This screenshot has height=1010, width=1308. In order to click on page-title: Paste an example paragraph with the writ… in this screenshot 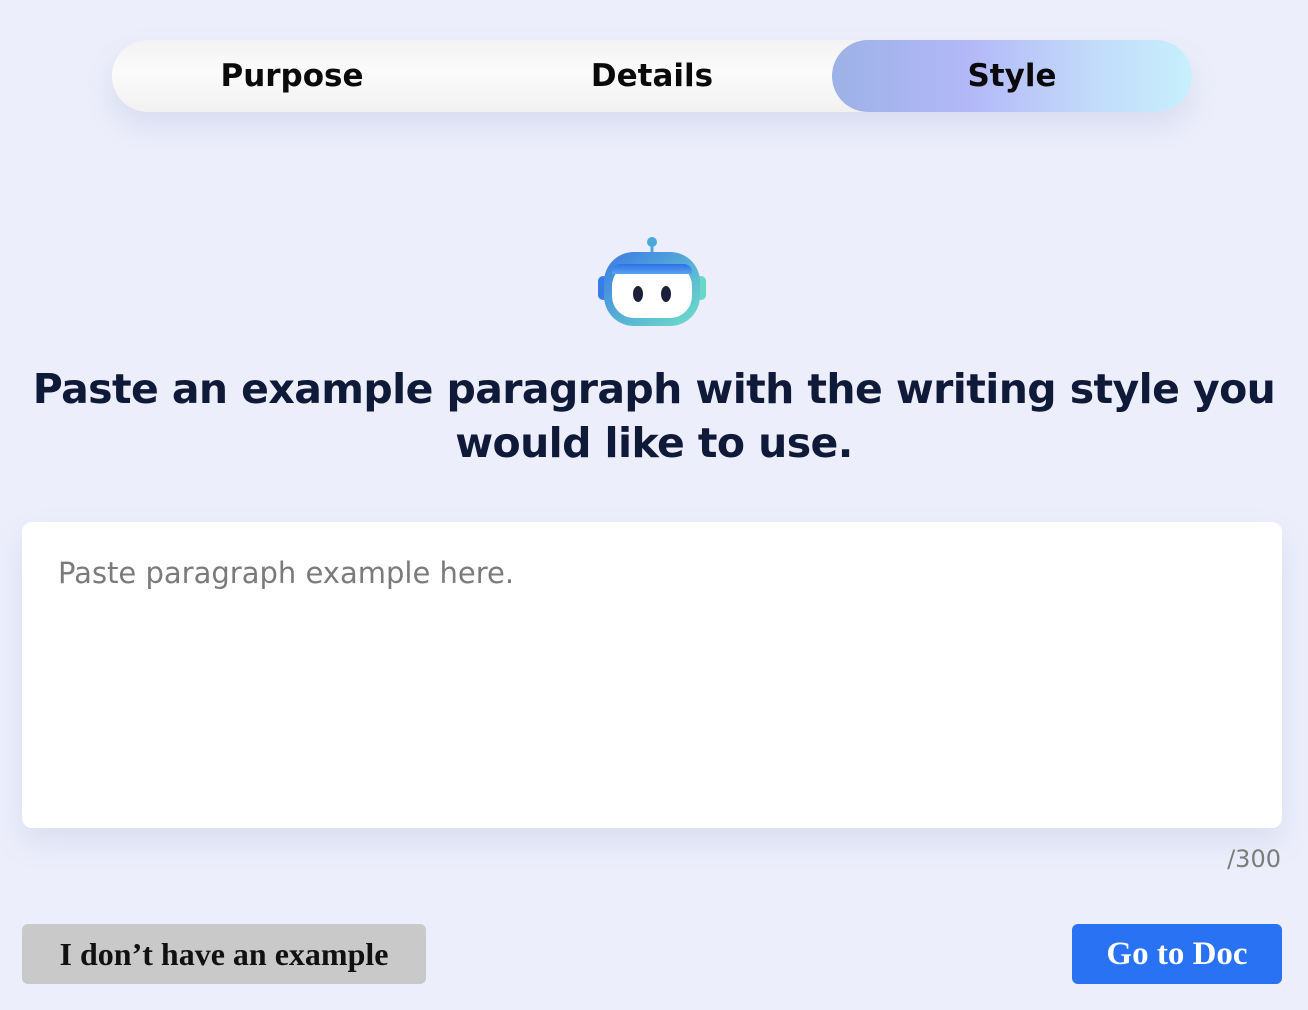, I will do `click(654, 416)`.